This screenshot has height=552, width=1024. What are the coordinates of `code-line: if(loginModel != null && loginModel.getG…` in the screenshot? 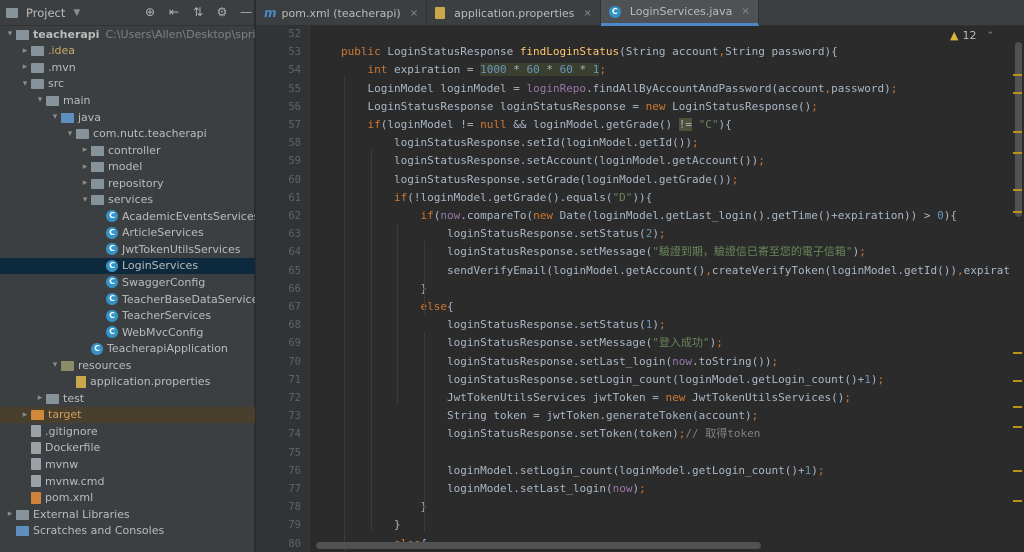 It's located at (550, 125).